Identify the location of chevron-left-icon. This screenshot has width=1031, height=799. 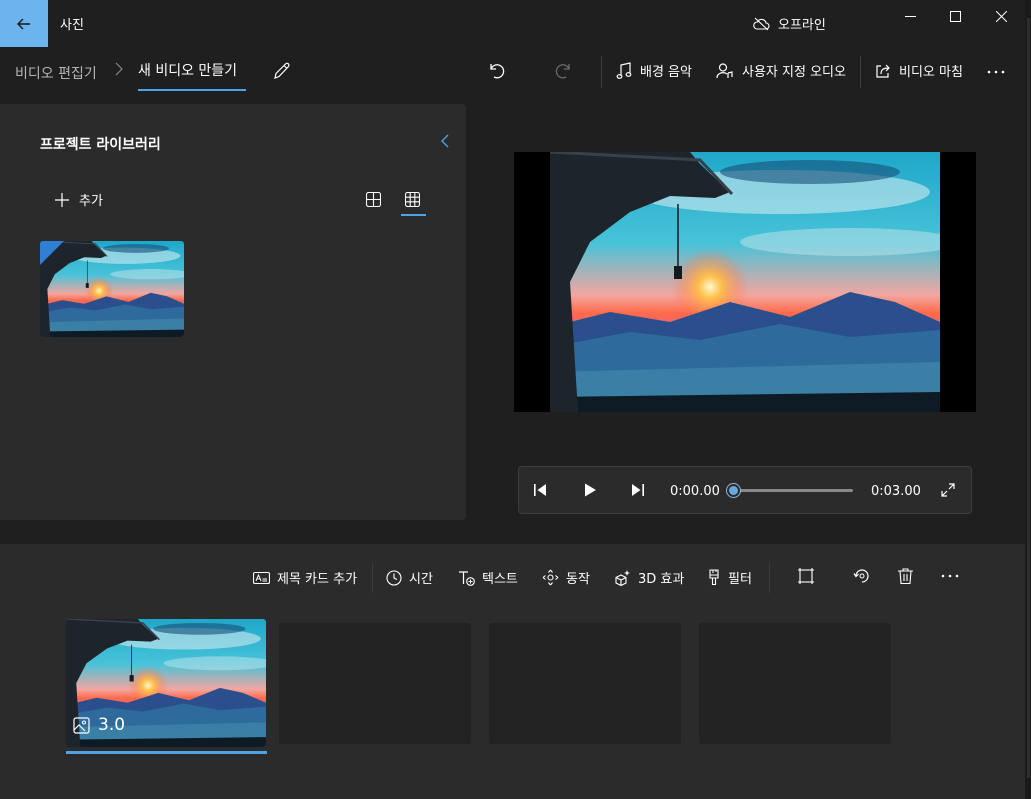
(445, 141).